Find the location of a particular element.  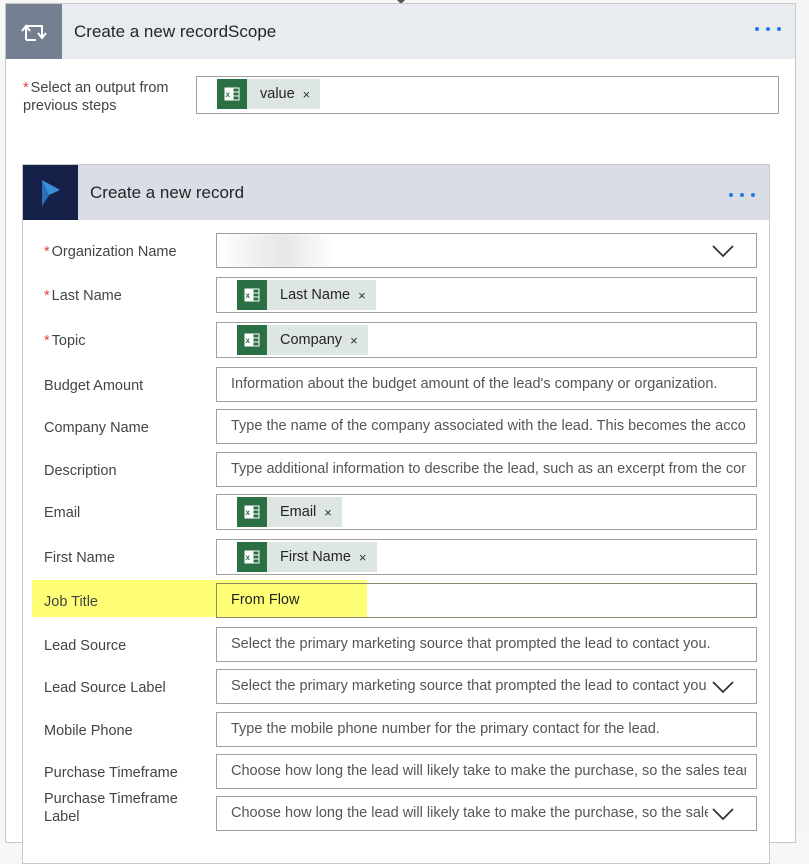

token-label: value is located at coordinates (277, 94).